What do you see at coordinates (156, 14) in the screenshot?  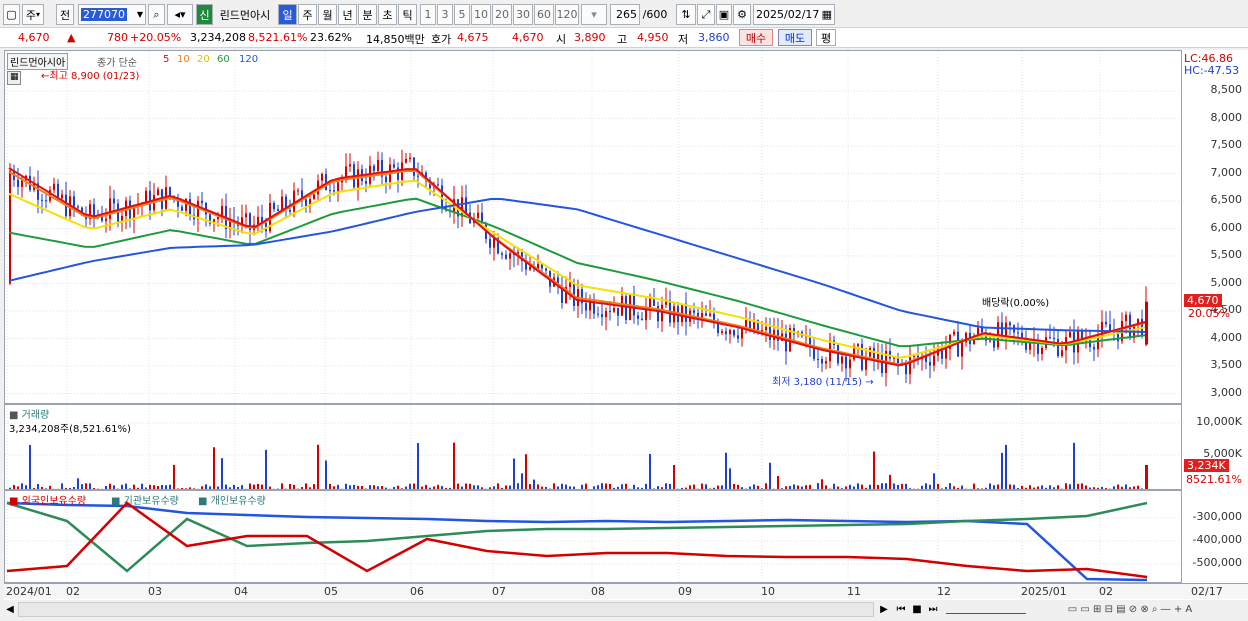 I see `search-icon: ⌕` at bounding box center [156, 14].